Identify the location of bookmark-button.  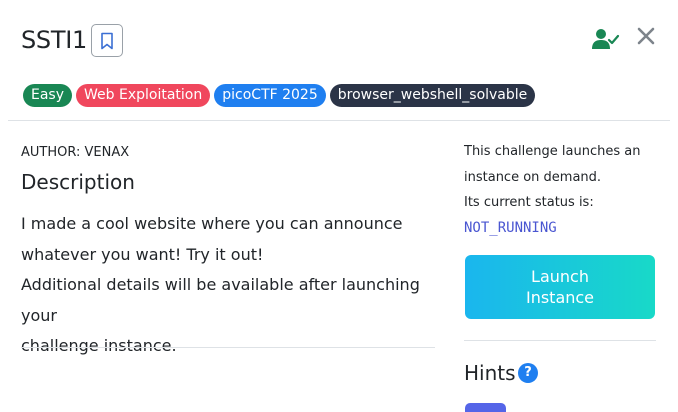
(107, 40).